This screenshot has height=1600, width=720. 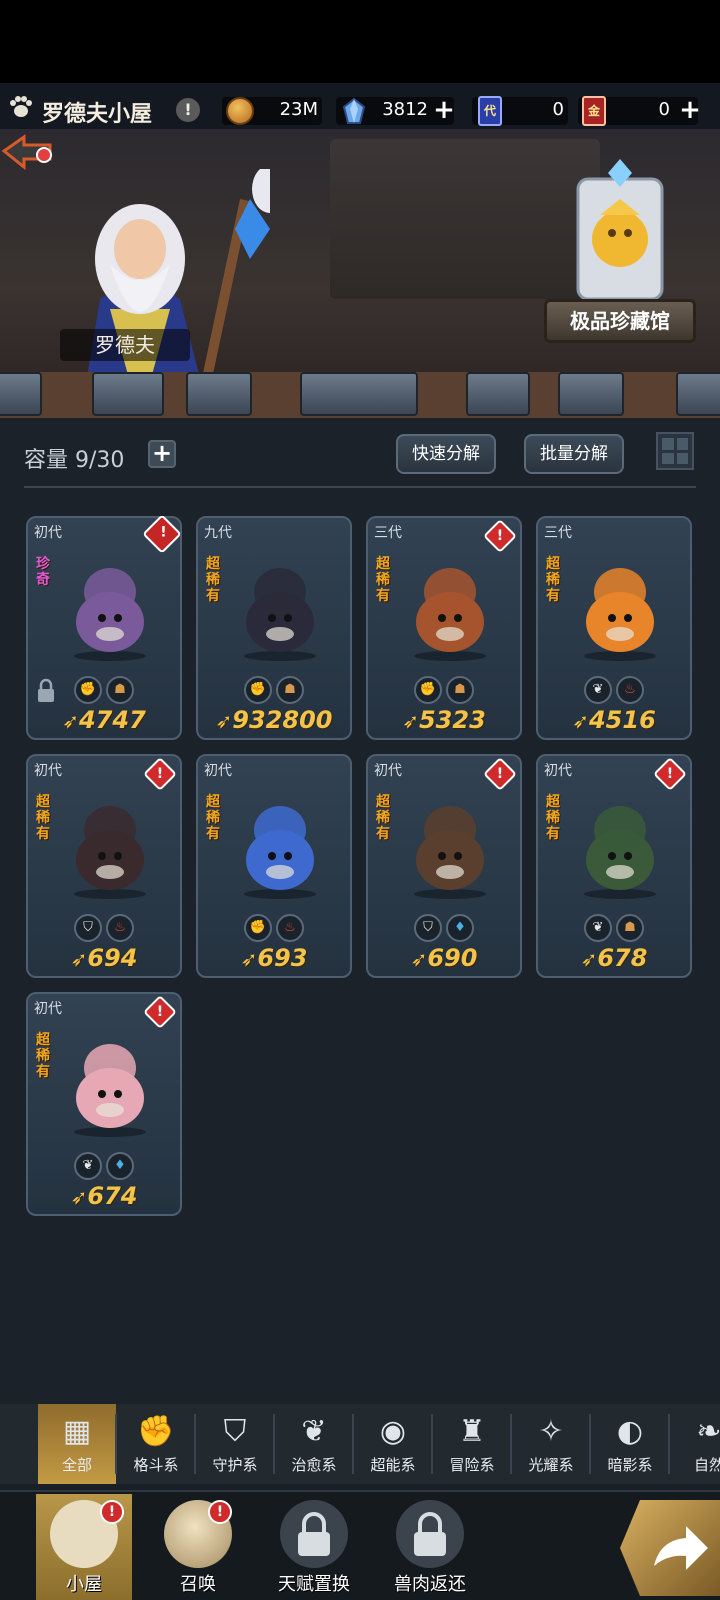 What do you see at coordinates (360, 41) in the screenshot?
I see `status-bar-area` at bounding box center [360, 41].